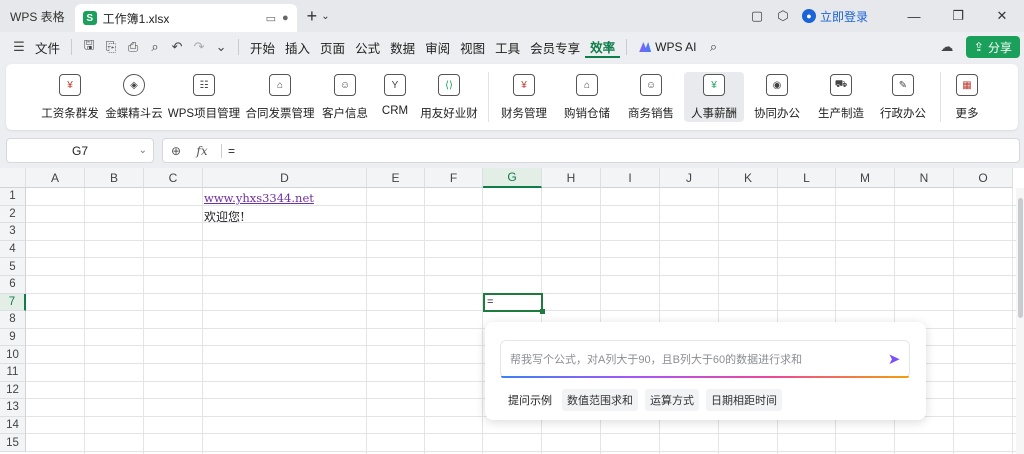  Describe the element at coordinates (271, 18) in the screenshot. I see `monitor-icon: ▭` at that location.